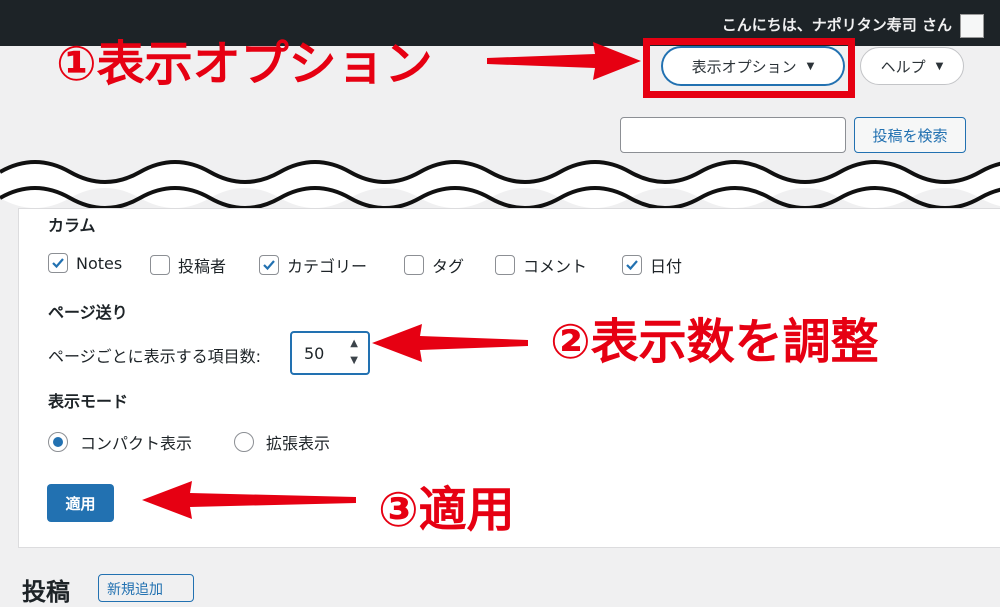  Describe the element at coordinates (46, 592) in the screenshot. I see `page-title: 投稿` at that location.